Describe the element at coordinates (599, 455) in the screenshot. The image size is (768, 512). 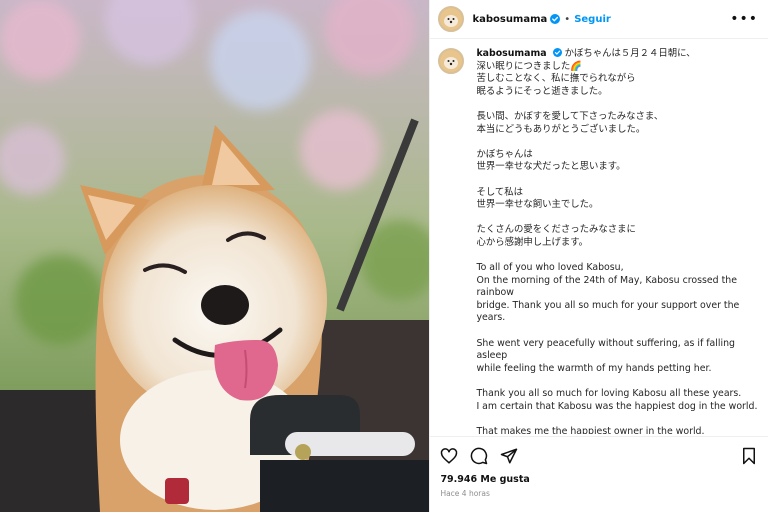
I see `action-bar` at that location.